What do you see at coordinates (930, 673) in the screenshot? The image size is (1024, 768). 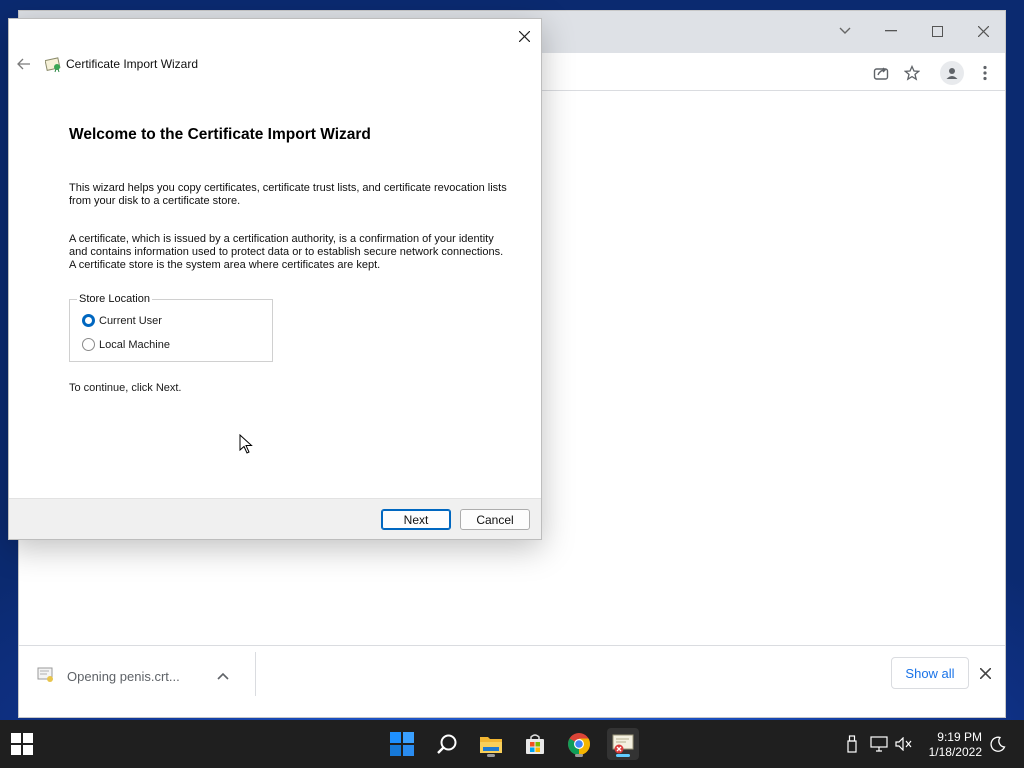 I see `show-all-button: Show all` at bounding box center [930, 673].